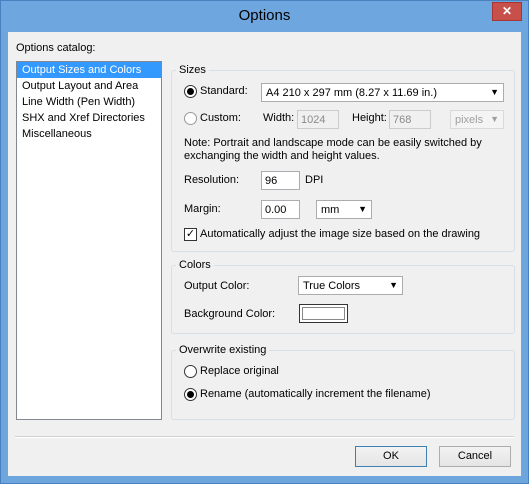 This screenshot has height=484, width=529. Describe the element at coordinates (271, 181) in the screenshot. I see `resolution-value: 96` at that location.